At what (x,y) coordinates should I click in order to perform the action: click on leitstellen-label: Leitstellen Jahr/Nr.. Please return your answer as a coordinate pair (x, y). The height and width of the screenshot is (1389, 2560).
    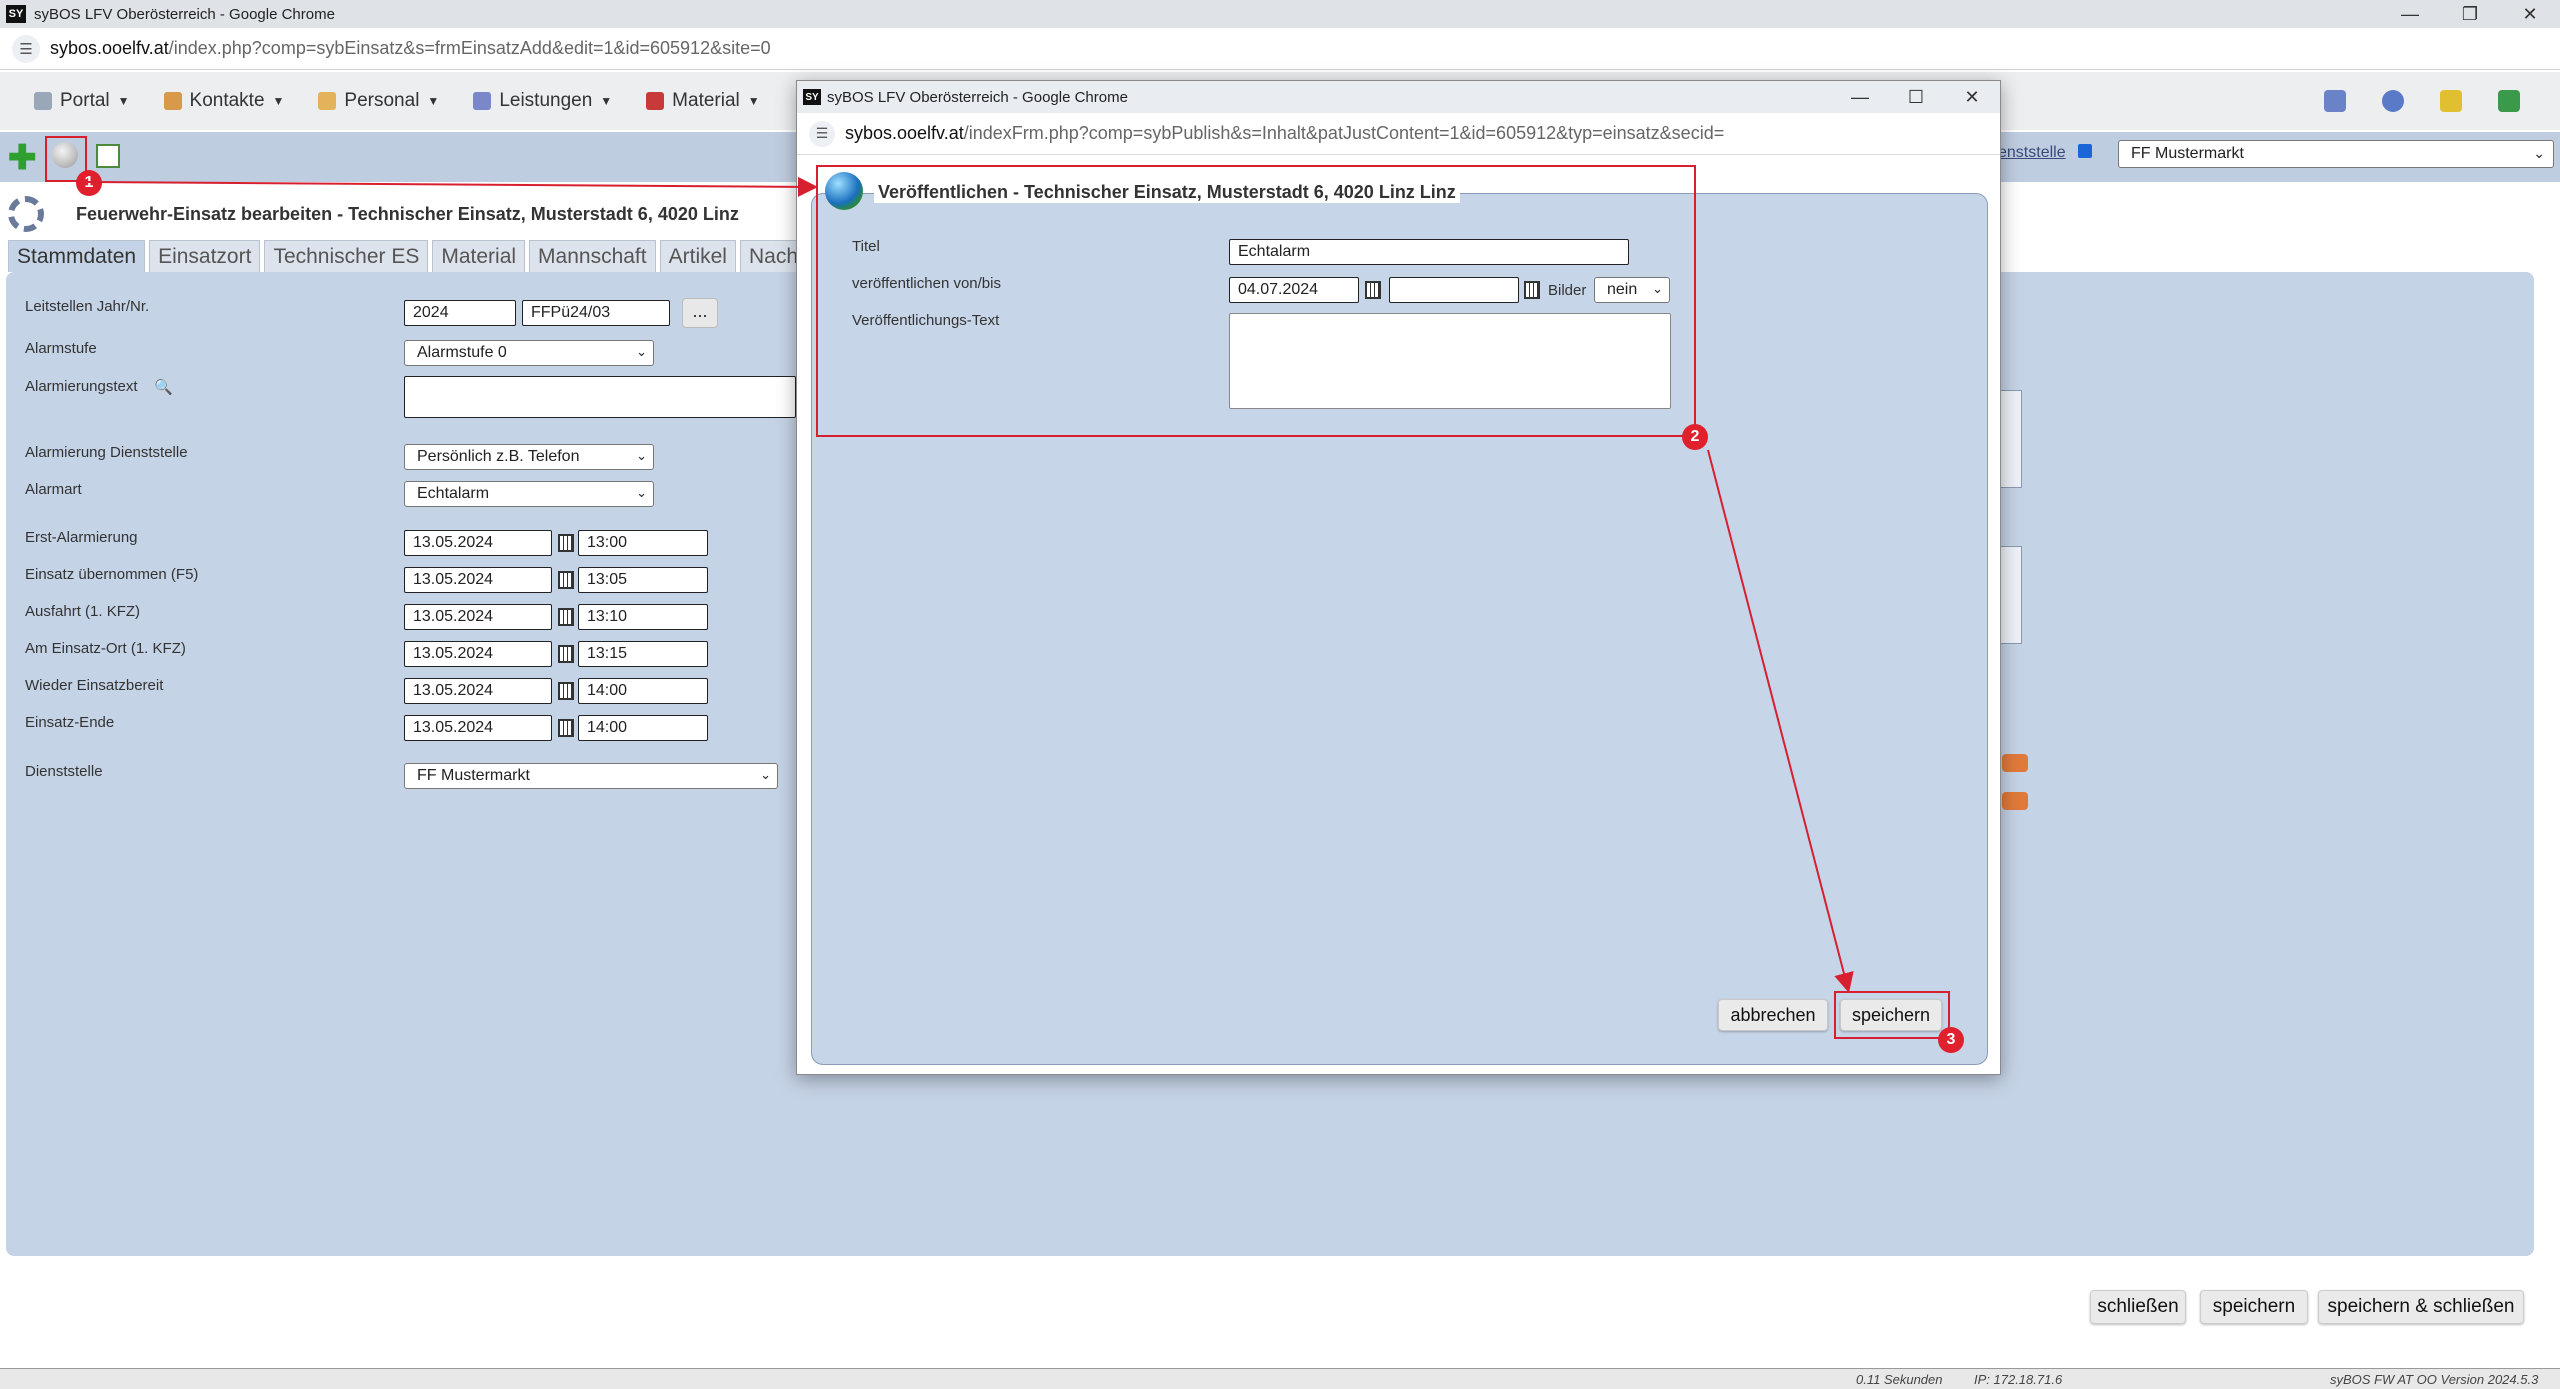
    Looking at the image, I should click on (87, 306).